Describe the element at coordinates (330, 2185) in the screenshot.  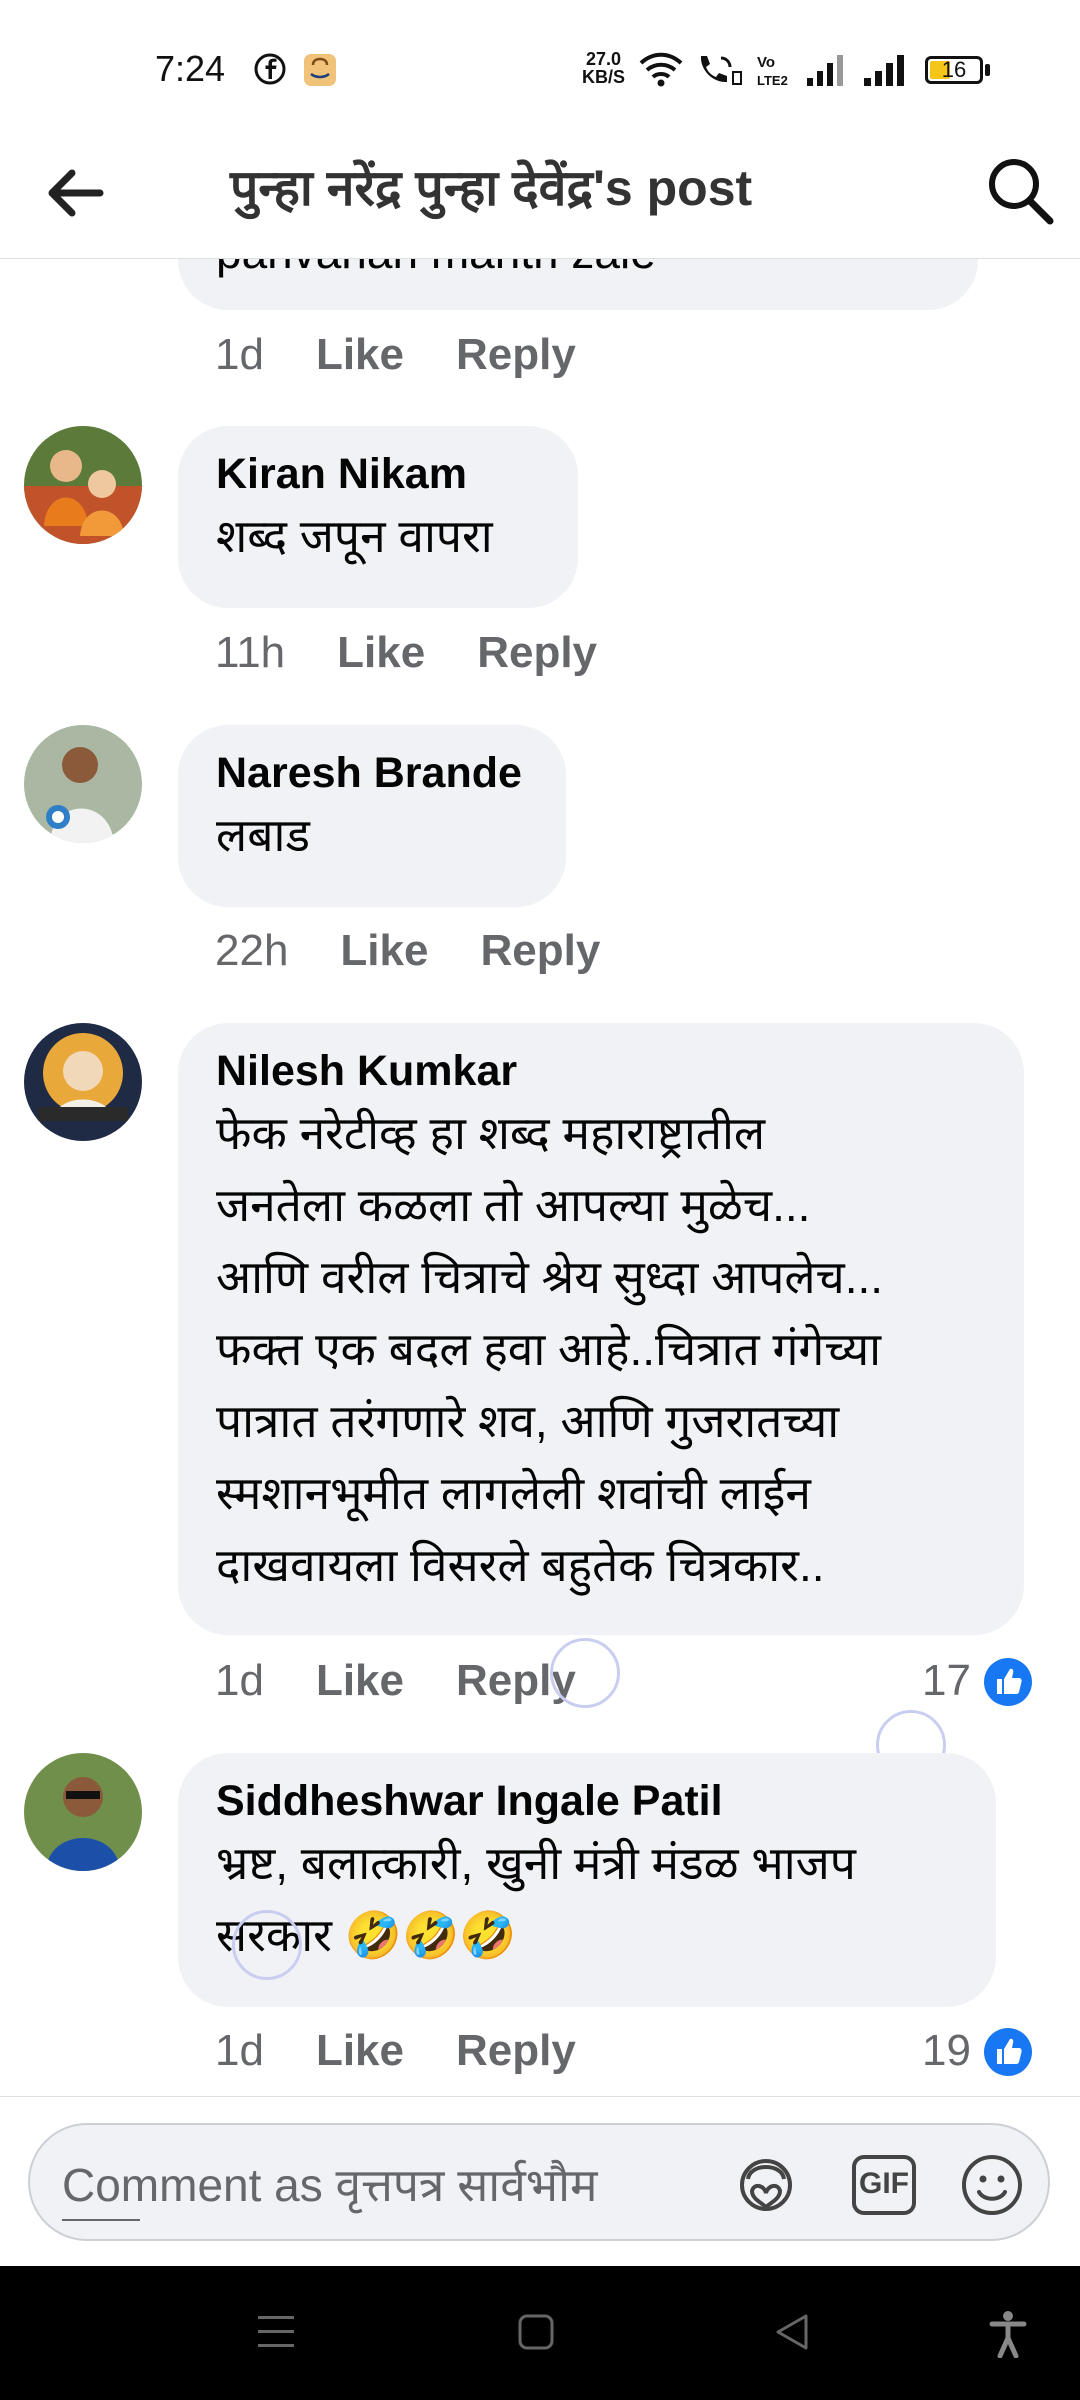
I see `comment-placeholder: Comment as वृत्तपत्र सार्वभौम` at that location.